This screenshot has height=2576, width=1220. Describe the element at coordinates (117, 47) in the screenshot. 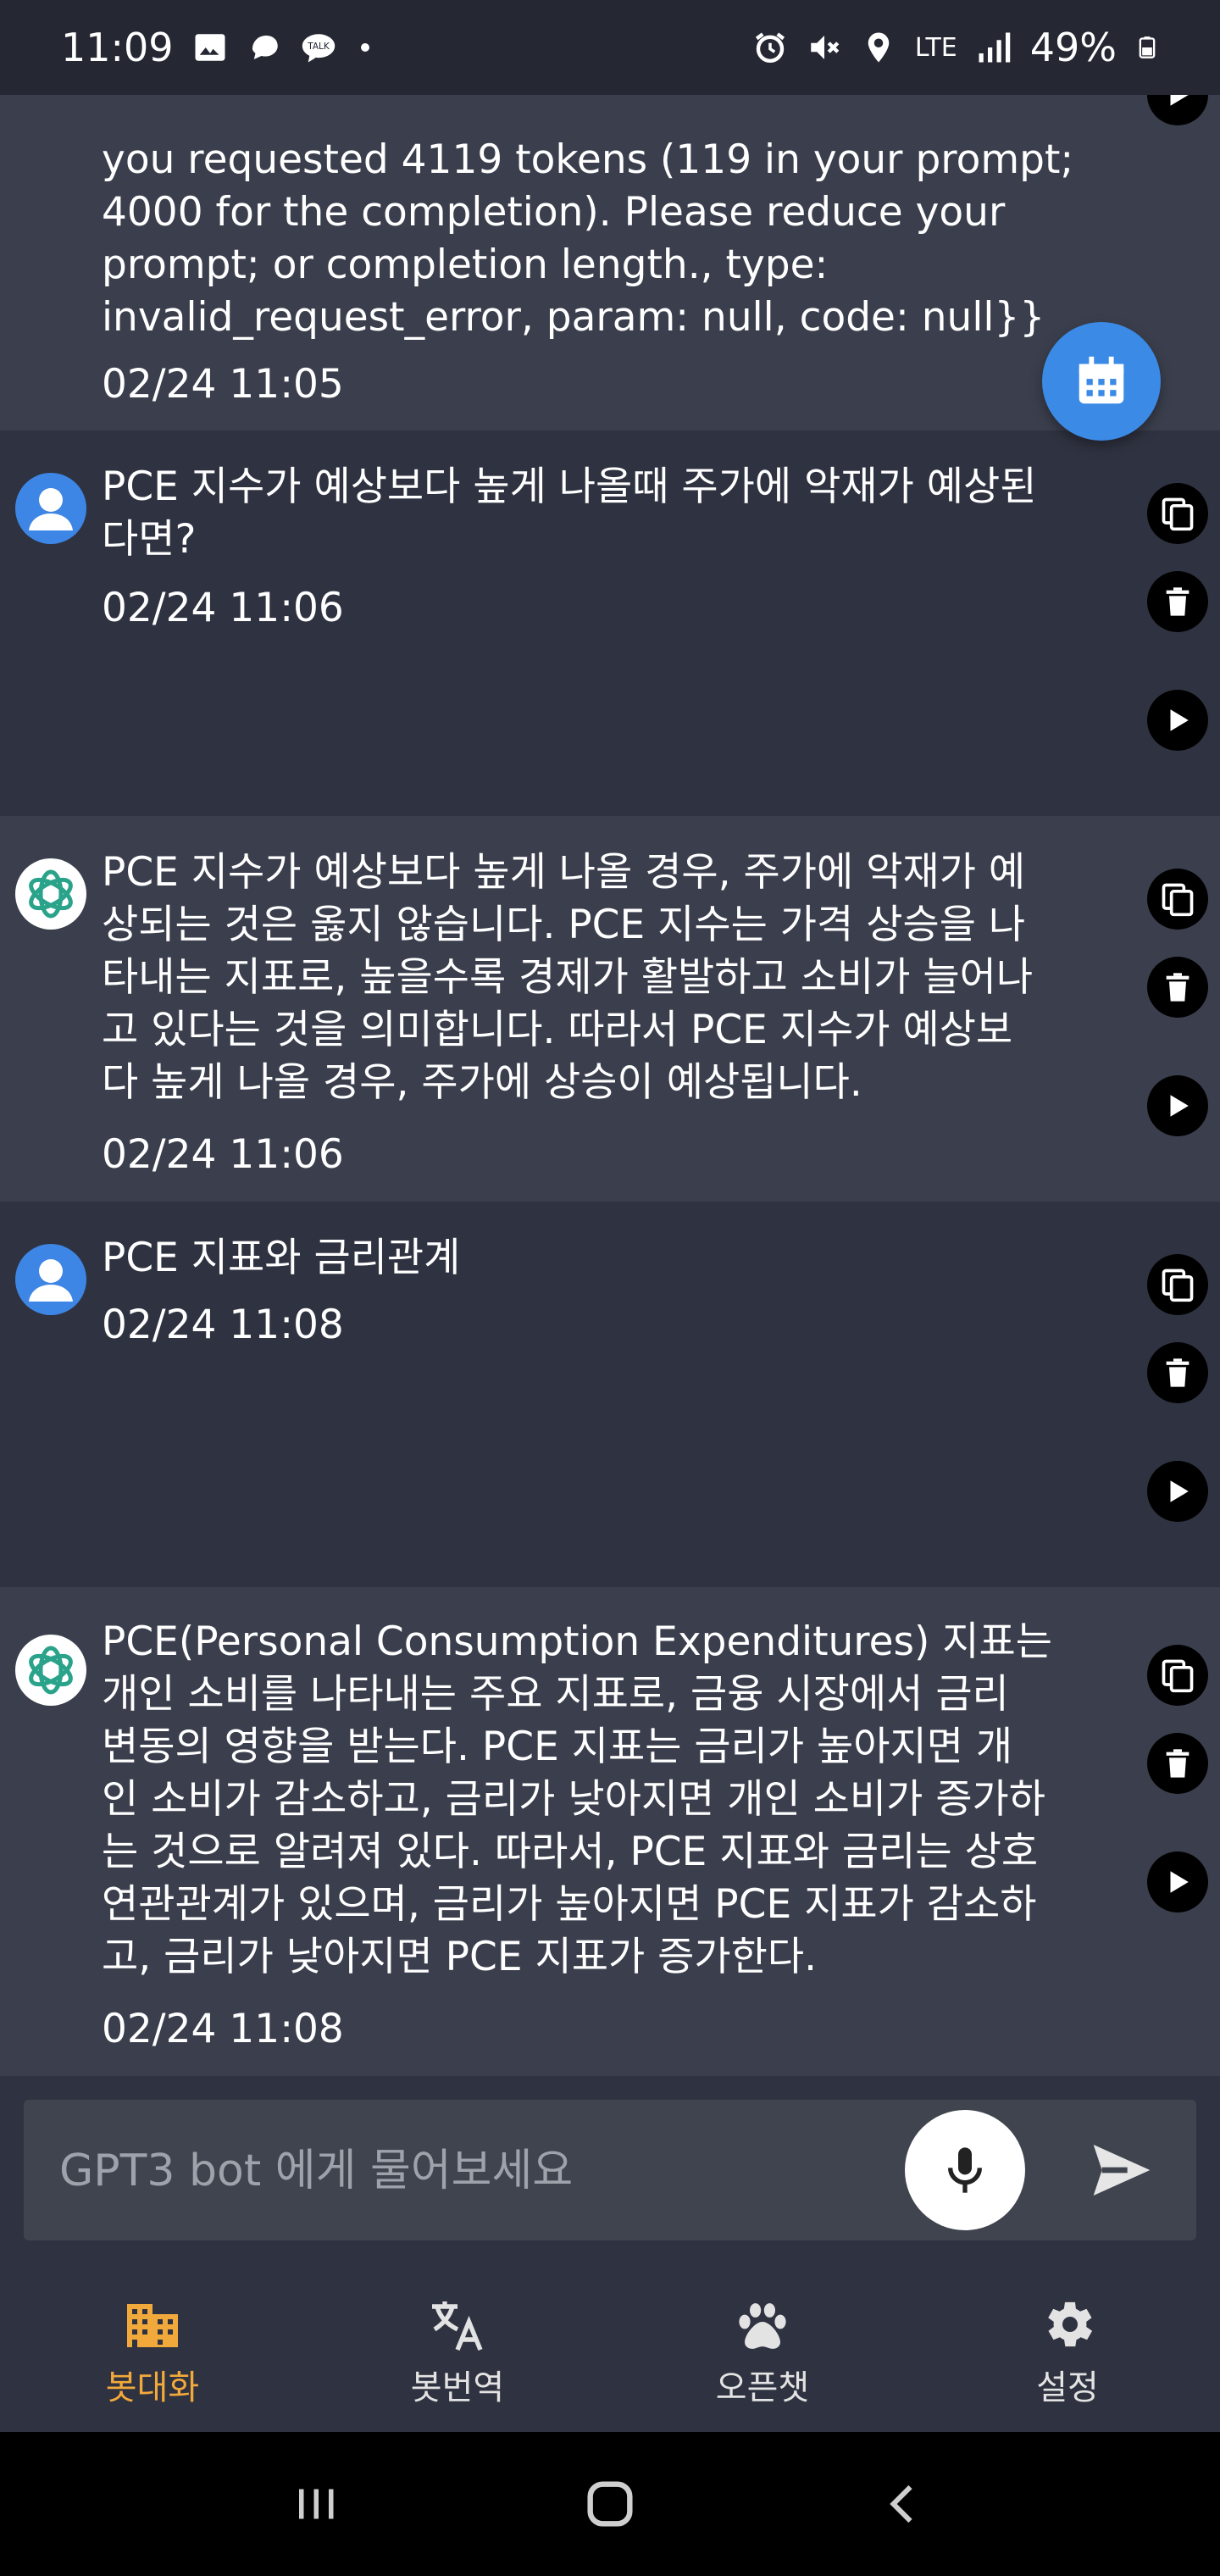

I see `status-time: 11:09` at that location.